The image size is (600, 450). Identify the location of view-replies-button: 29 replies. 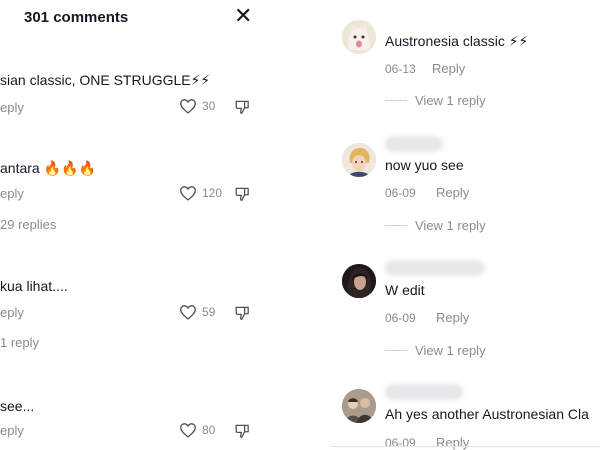
(28, 224).